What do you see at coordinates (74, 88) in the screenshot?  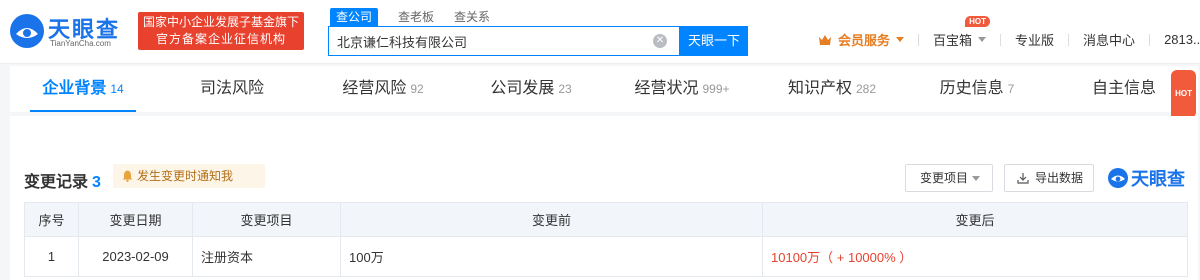 I see `tab-label: 企业背景` at bounding box center [74, 88].